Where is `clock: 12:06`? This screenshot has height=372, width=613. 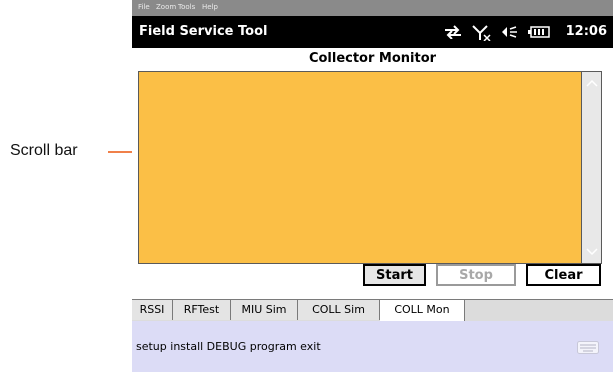
clock: 12:06 is located at coordinates (586, 31).